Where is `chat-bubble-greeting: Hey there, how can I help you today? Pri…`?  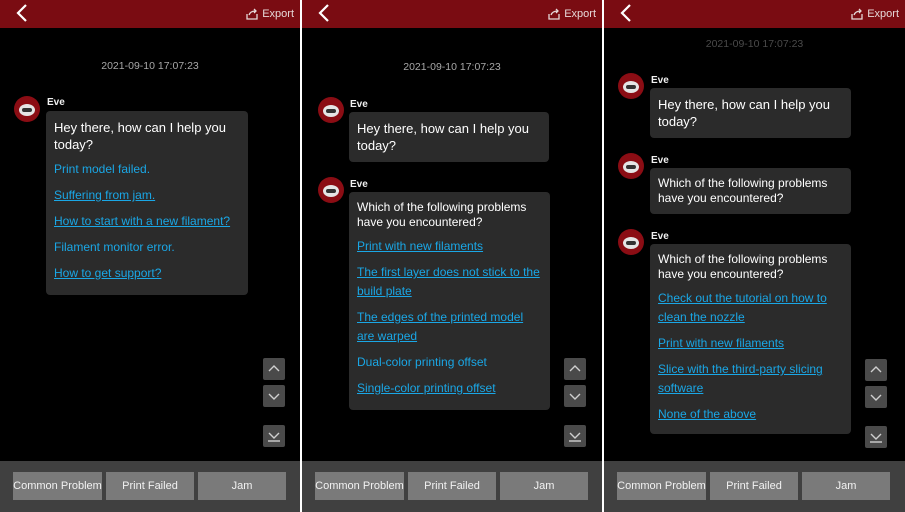
chat-bubble-greeting: Hey there, how can I help you today? Pri… is located at coordinates (147, 203).